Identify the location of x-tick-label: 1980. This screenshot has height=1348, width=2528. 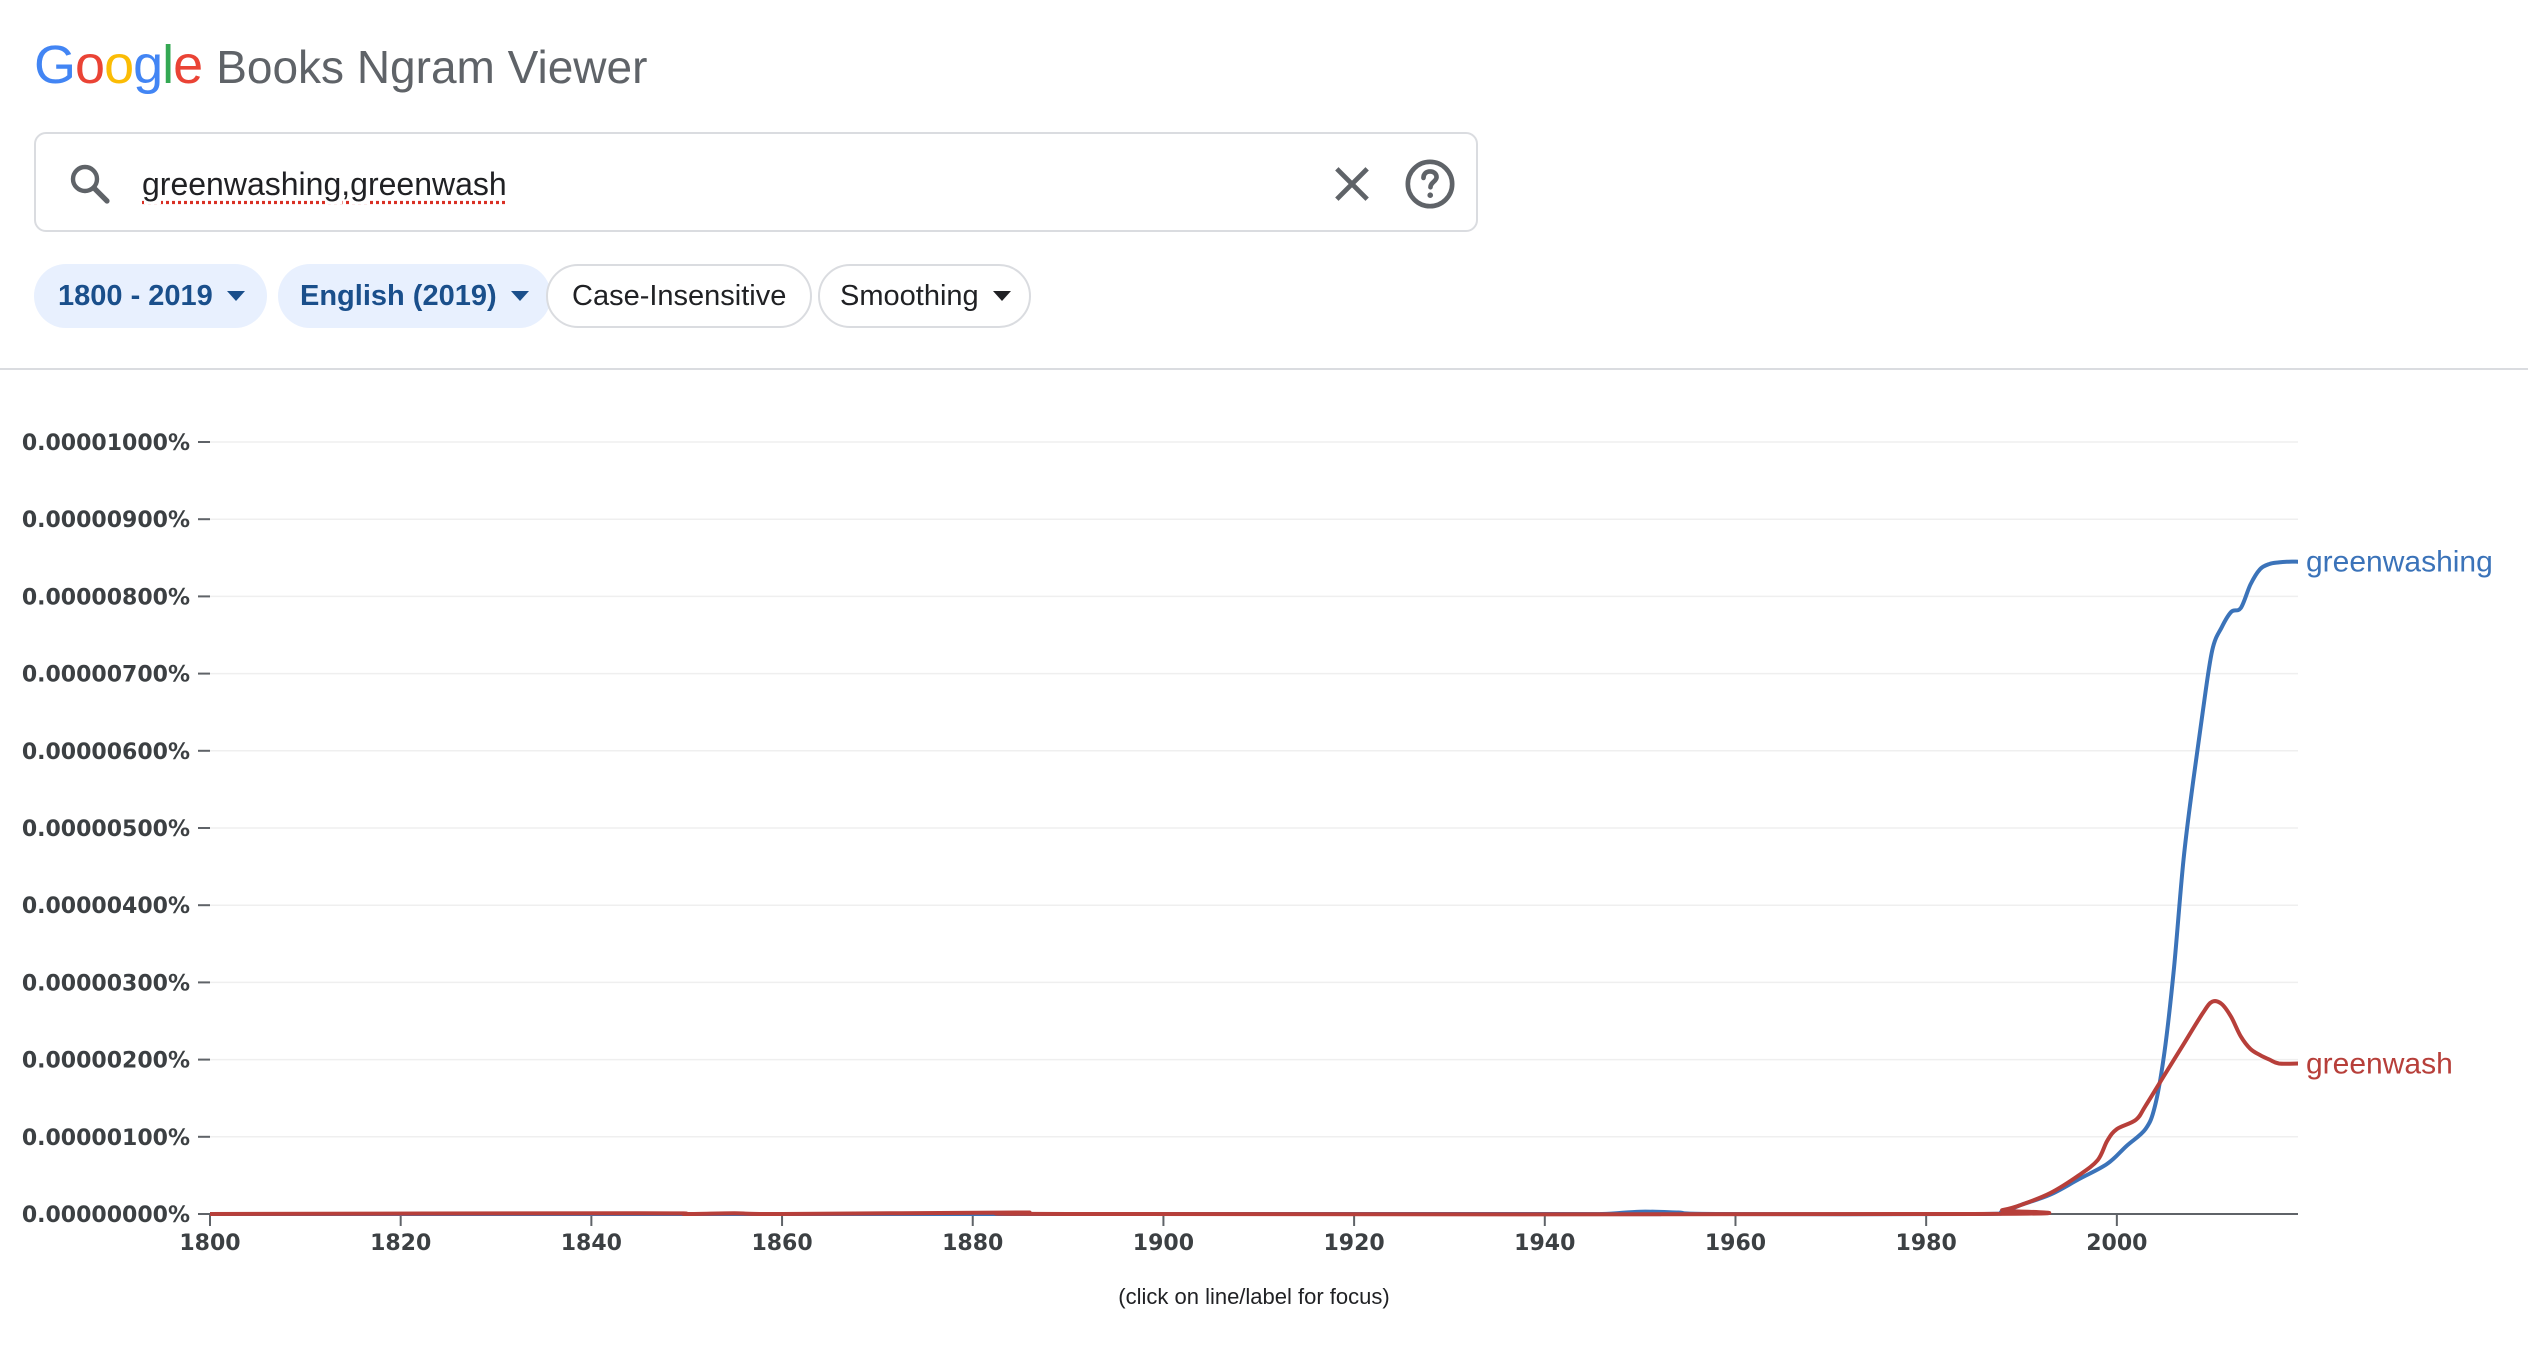
(1926, 1243).